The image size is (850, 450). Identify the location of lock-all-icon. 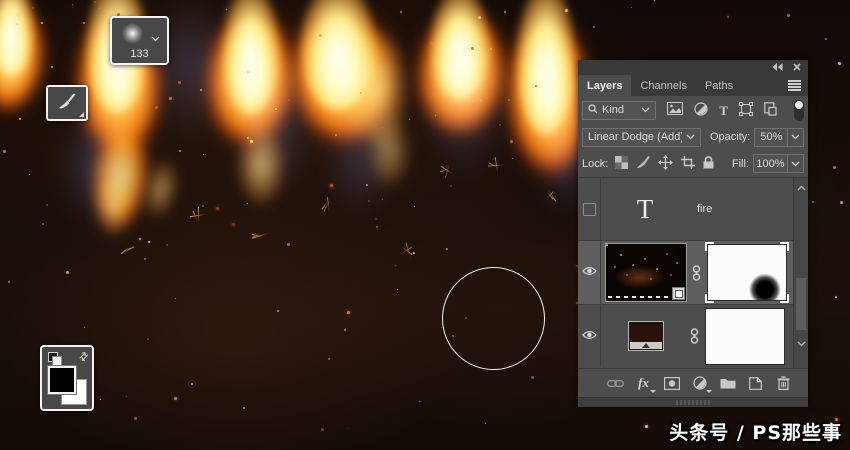
(708, 163).